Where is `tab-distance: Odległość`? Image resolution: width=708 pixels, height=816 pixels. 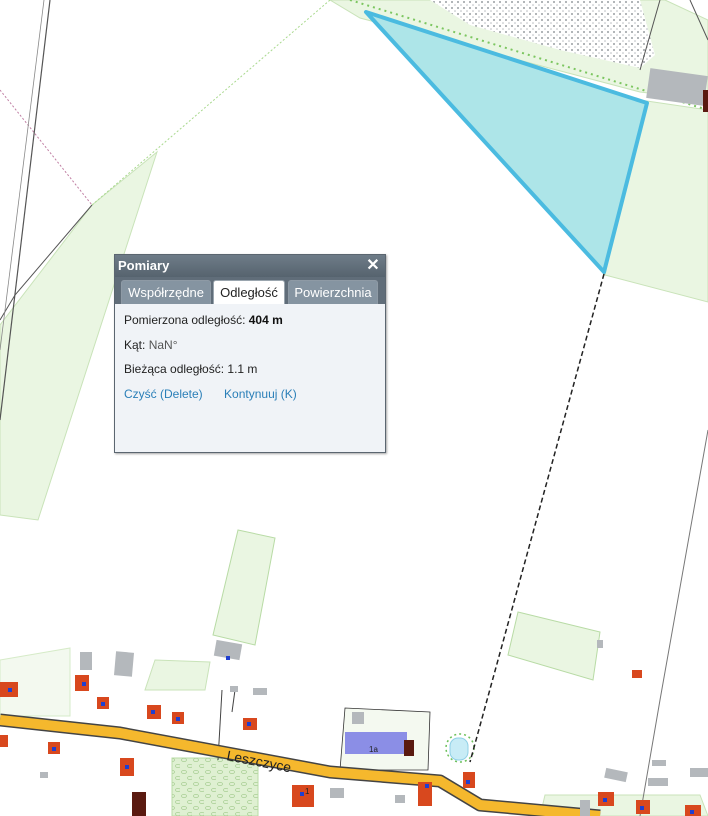 tab-distance: Odległość is located at coordinates (249, 292).